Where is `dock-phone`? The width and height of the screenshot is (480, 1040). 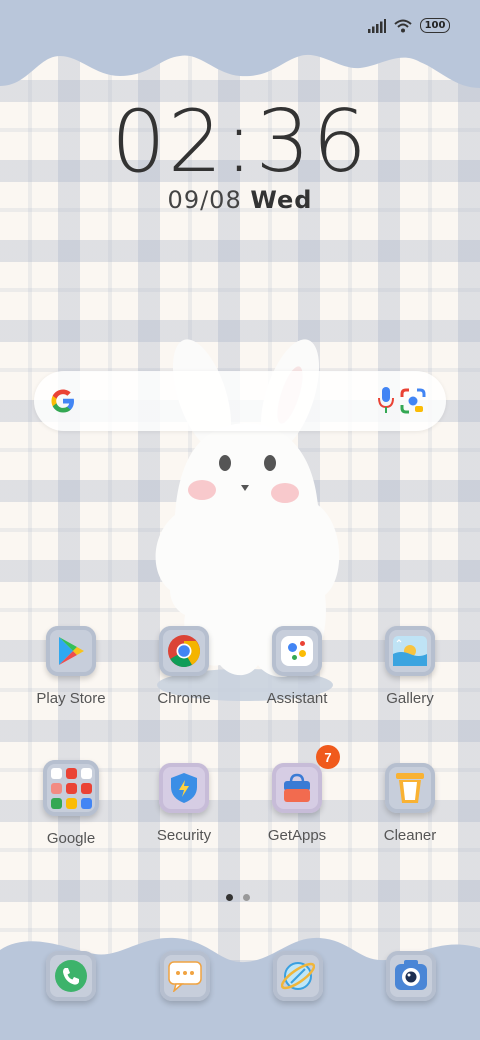 dock-phone is located at coordinates (71, 976).